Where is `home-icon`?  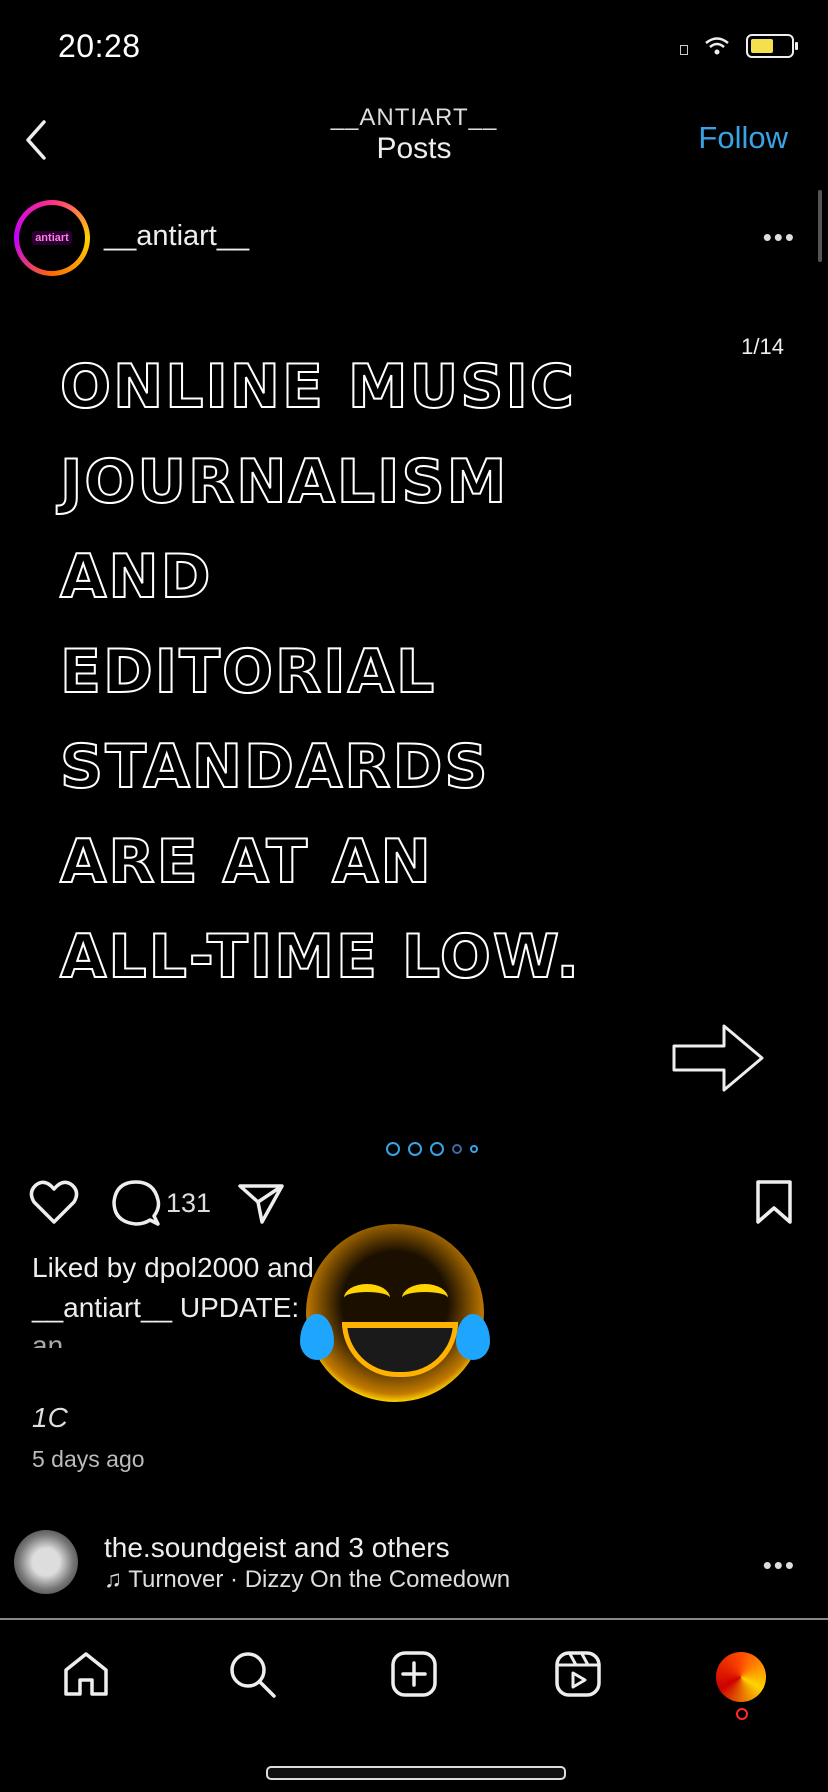
home-icon is located at coordinates (86, 1674).